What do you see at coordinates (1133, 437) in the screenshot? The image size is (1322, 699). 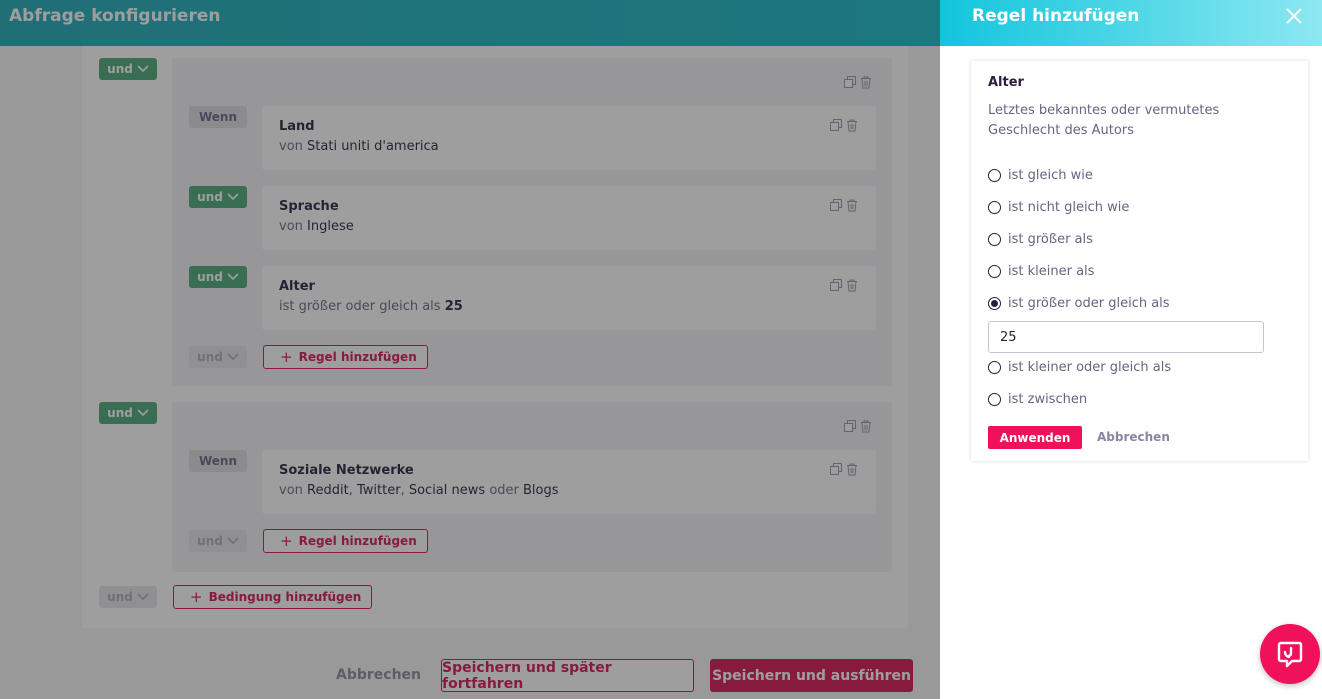 I see `panel-cancel-button: Abbrechen` at bounding box center [1133, 437].